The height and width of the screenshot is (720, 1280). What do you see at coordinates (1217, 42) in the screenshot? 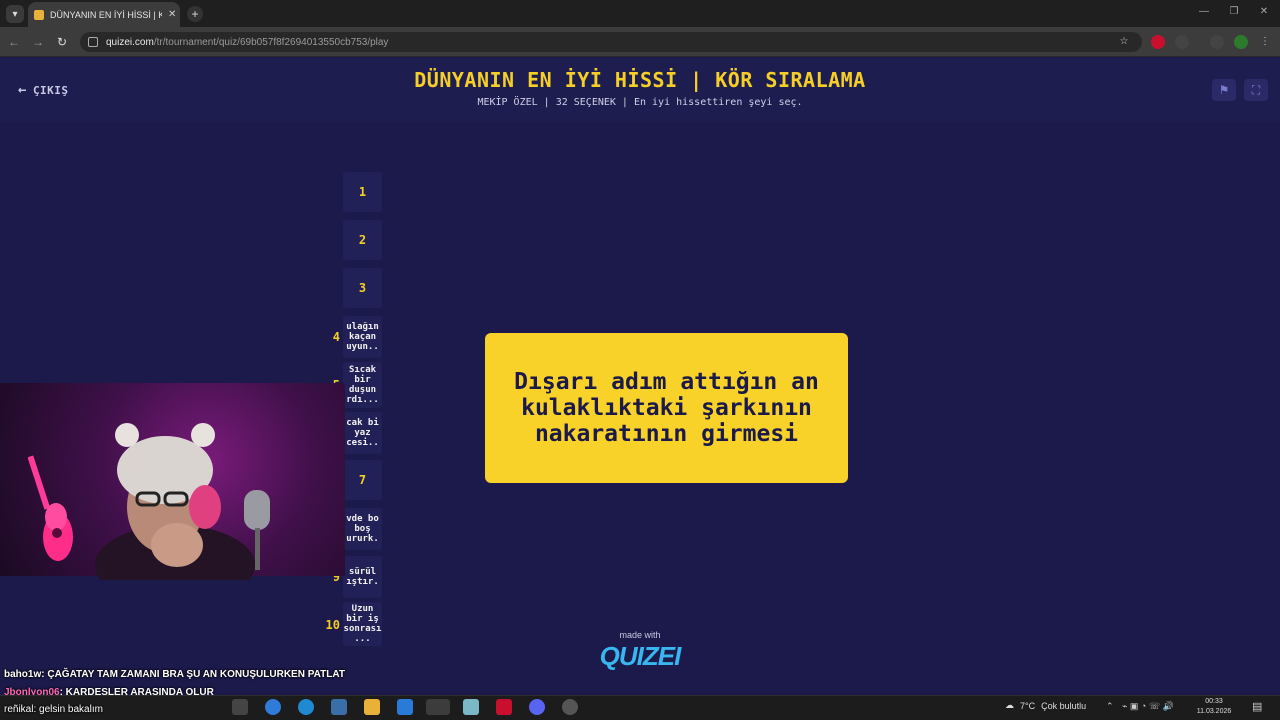
I see `media-control-icon` at bounding box center [1217, 42].